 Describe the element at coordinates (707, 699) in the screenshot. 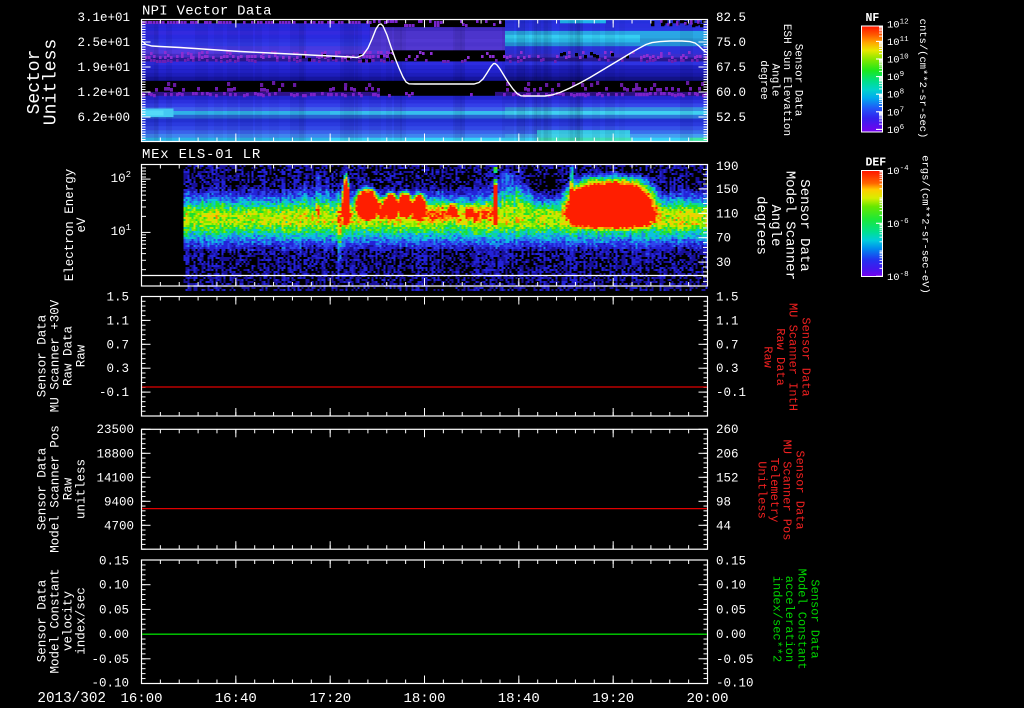

I see `svg-text: 20:00` at that location.